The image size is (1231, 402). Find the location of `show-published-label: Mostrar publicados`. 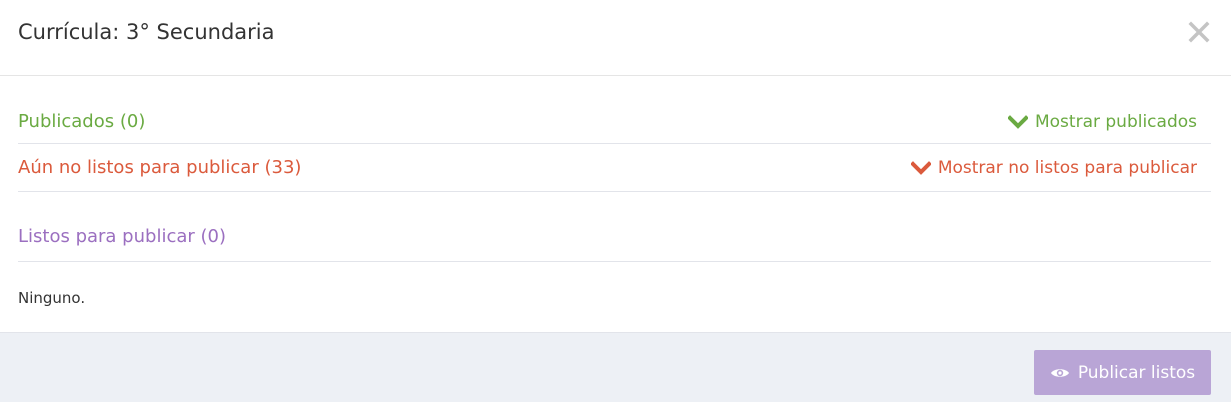

show-published-label: Mostrar publicados is located at coordinates (1115, 122).